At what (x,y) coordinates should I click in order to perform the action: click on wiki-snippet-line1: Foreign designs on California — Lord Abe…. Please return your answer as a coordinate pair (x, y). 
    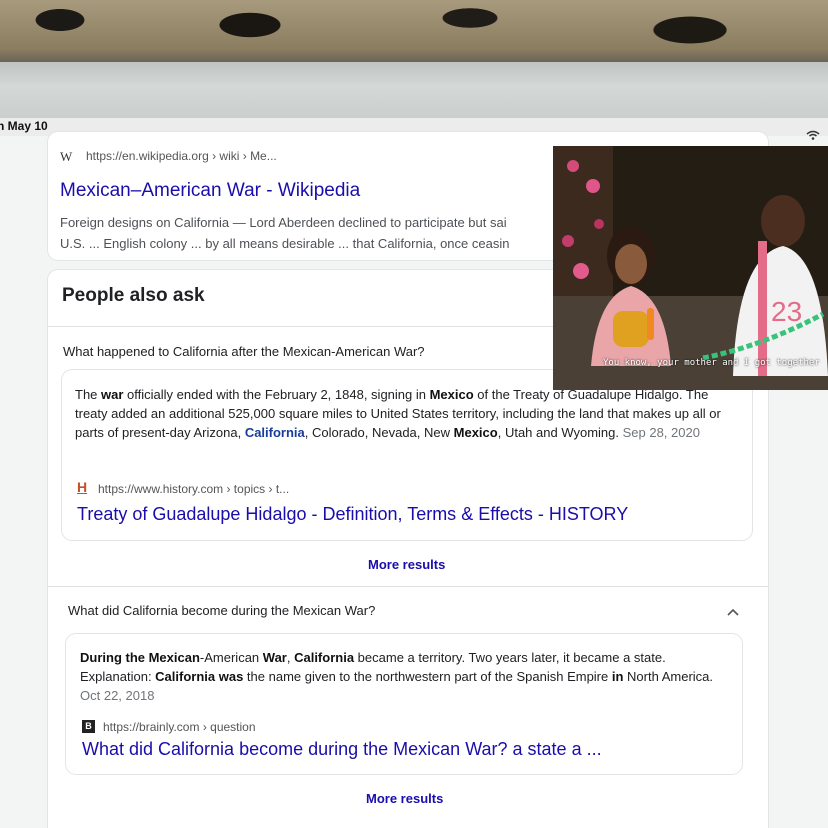
    Looking at the image, I should click on (283, 222).